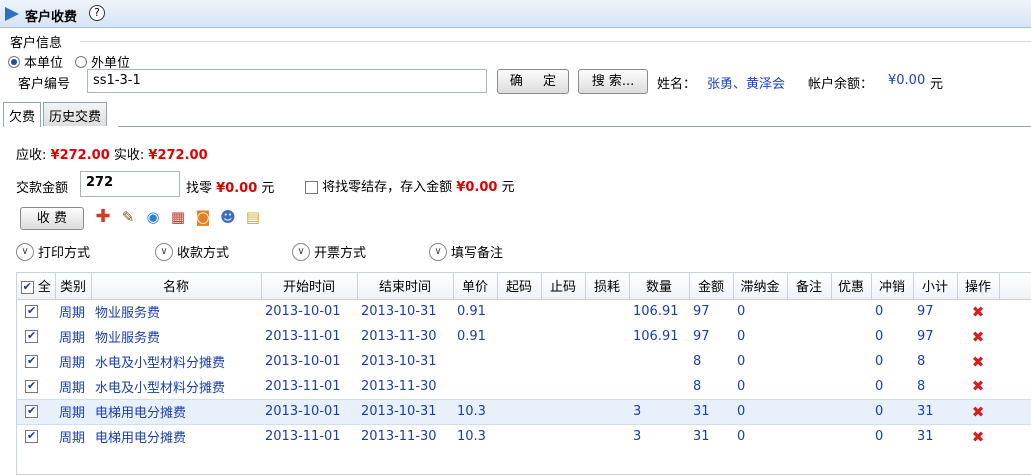 The width and height of the screenshot is (1031, 475). Describe the element at coordinates (75, 114) in the screenshot. I see `tab-history: 历史交费` at that location.